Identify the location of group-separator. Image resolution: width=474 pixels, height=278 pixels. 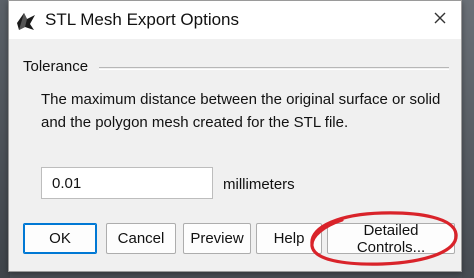
(274, 68).